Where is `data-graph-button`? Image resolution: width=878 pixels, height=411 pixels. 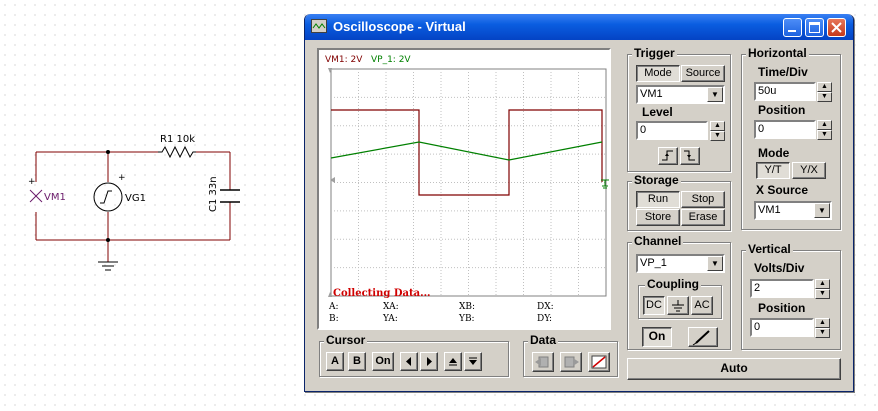 data-graph-button is located at coordinates (599, 362).